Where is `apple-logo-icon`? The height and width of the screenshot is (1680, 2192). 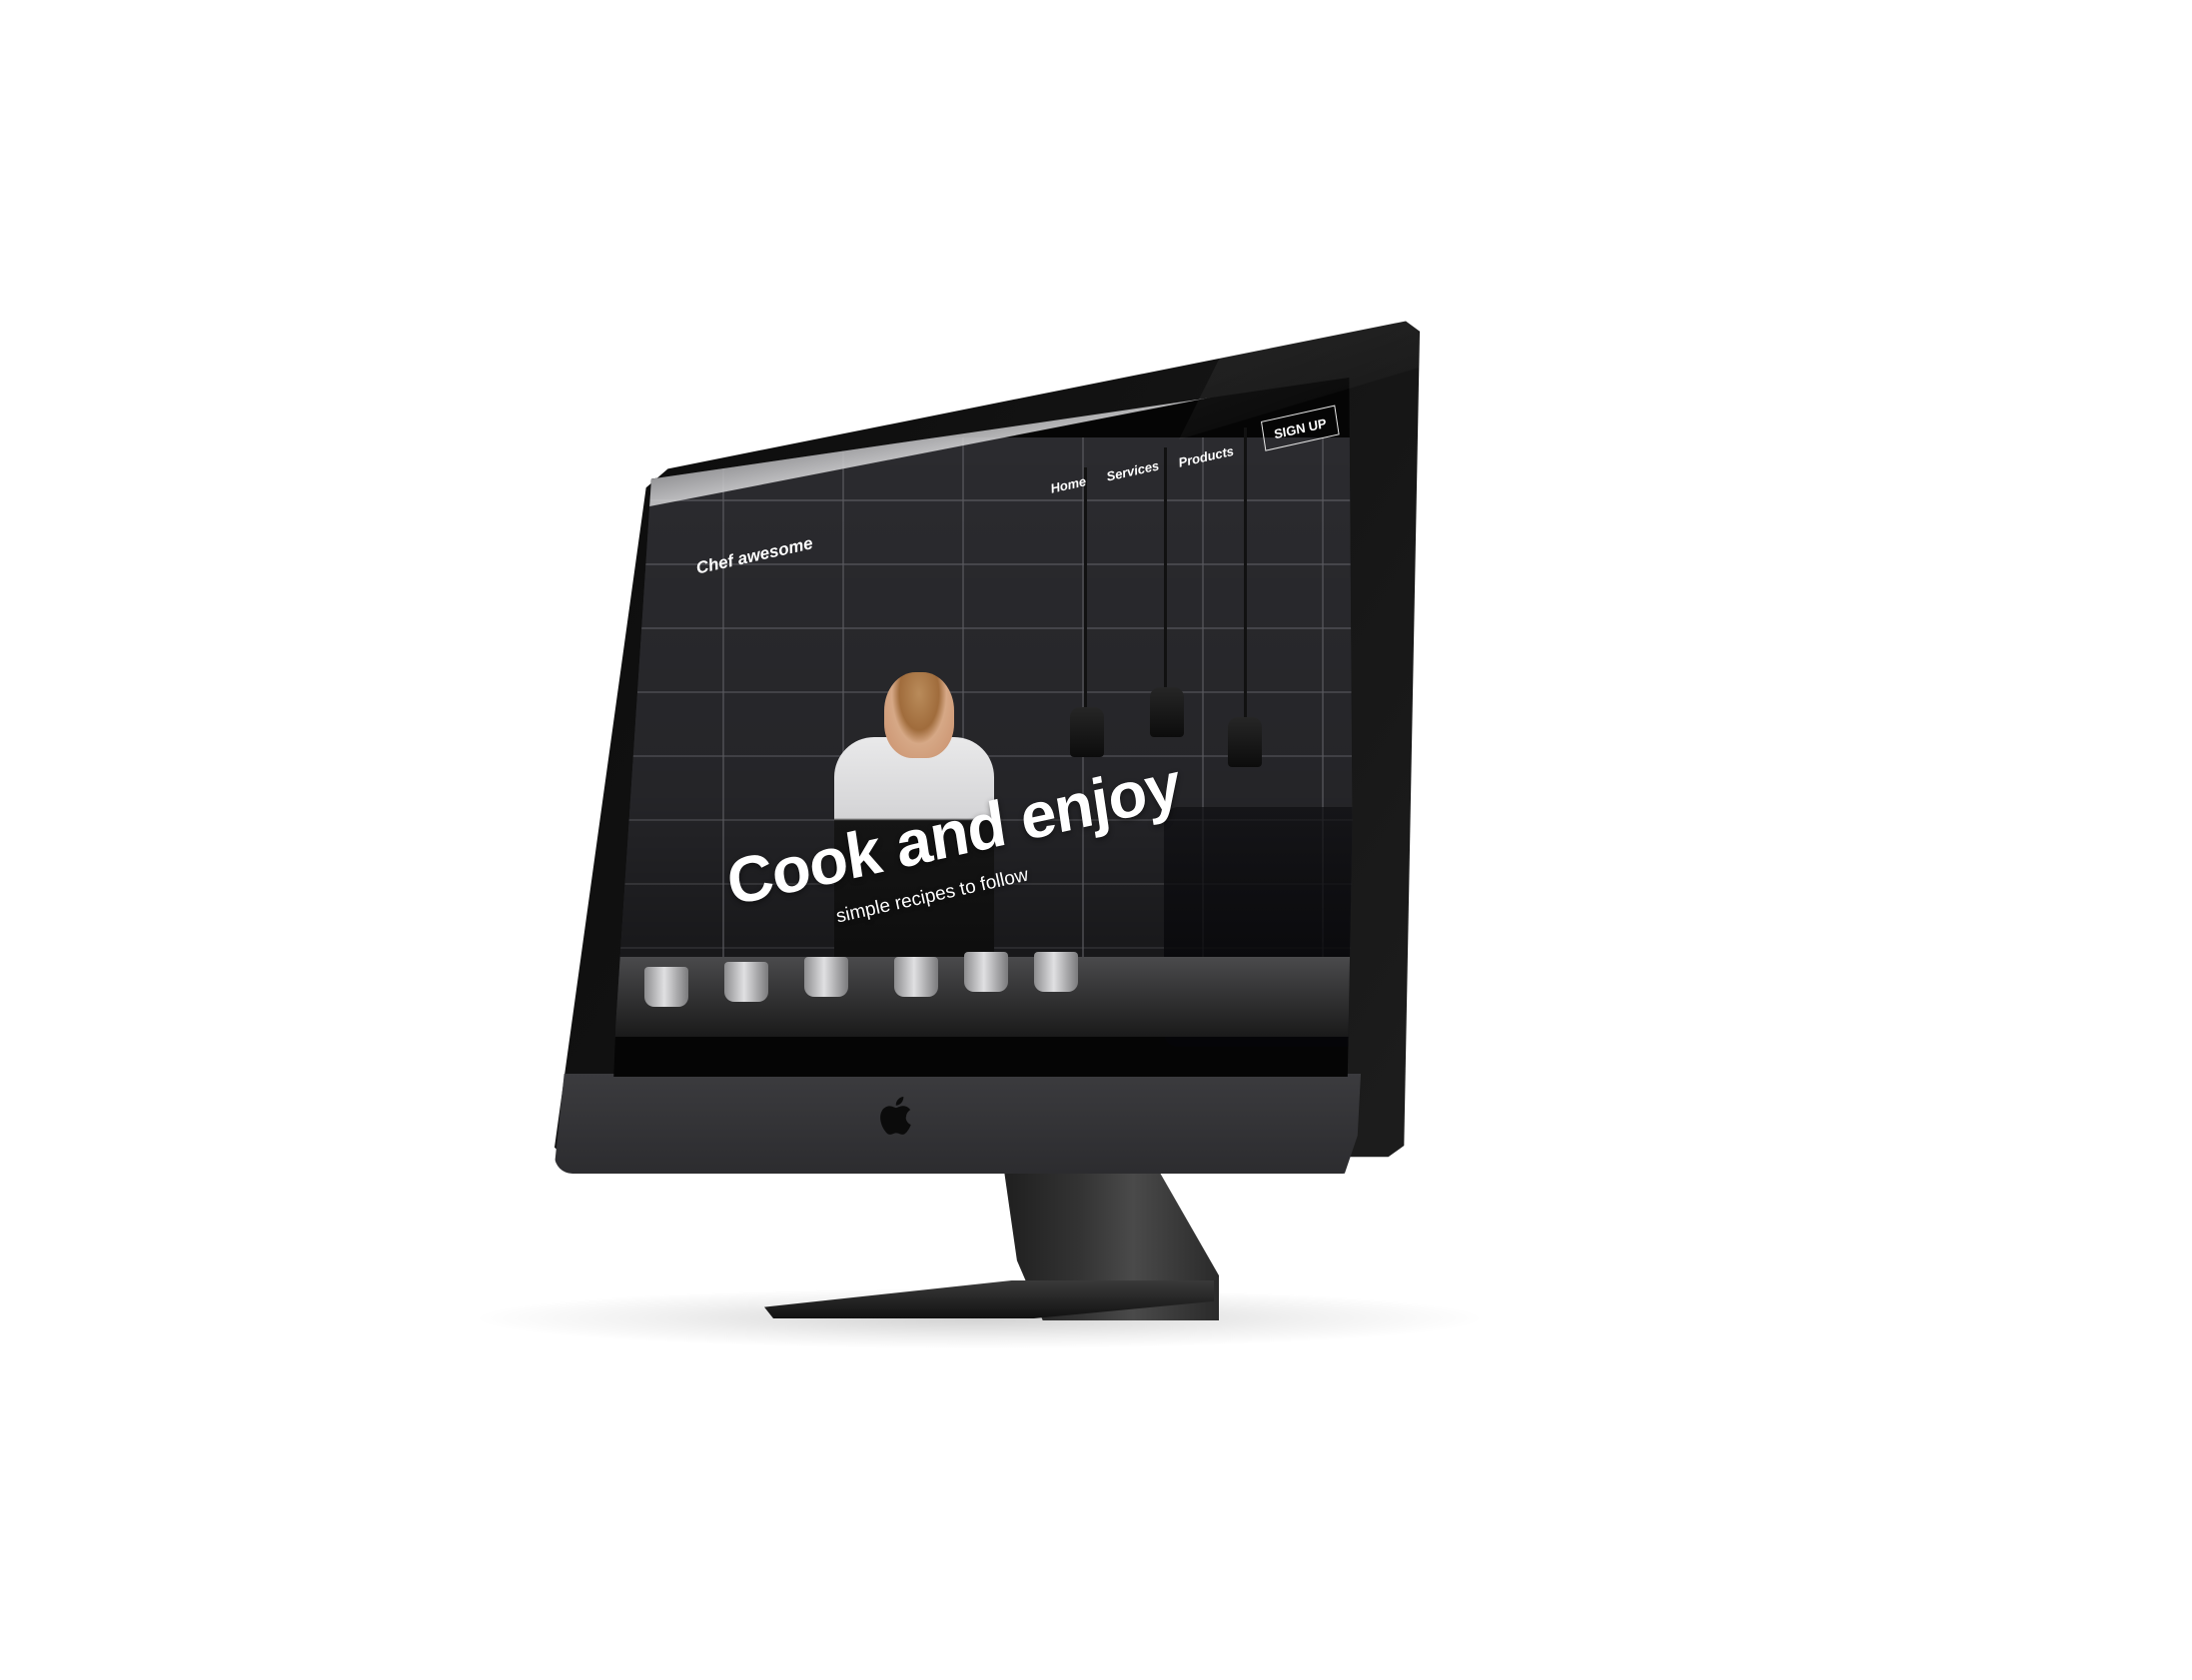
apple-logo-icon is located at coordinates (896, 1116).